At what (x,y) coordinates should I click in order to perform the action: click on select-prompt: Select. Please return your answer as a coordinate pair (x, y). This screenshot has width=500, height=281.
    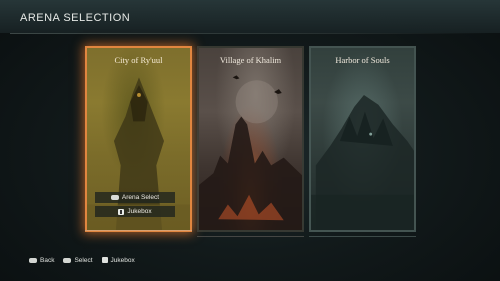
    Looking at the image, I should click on (78, 260).